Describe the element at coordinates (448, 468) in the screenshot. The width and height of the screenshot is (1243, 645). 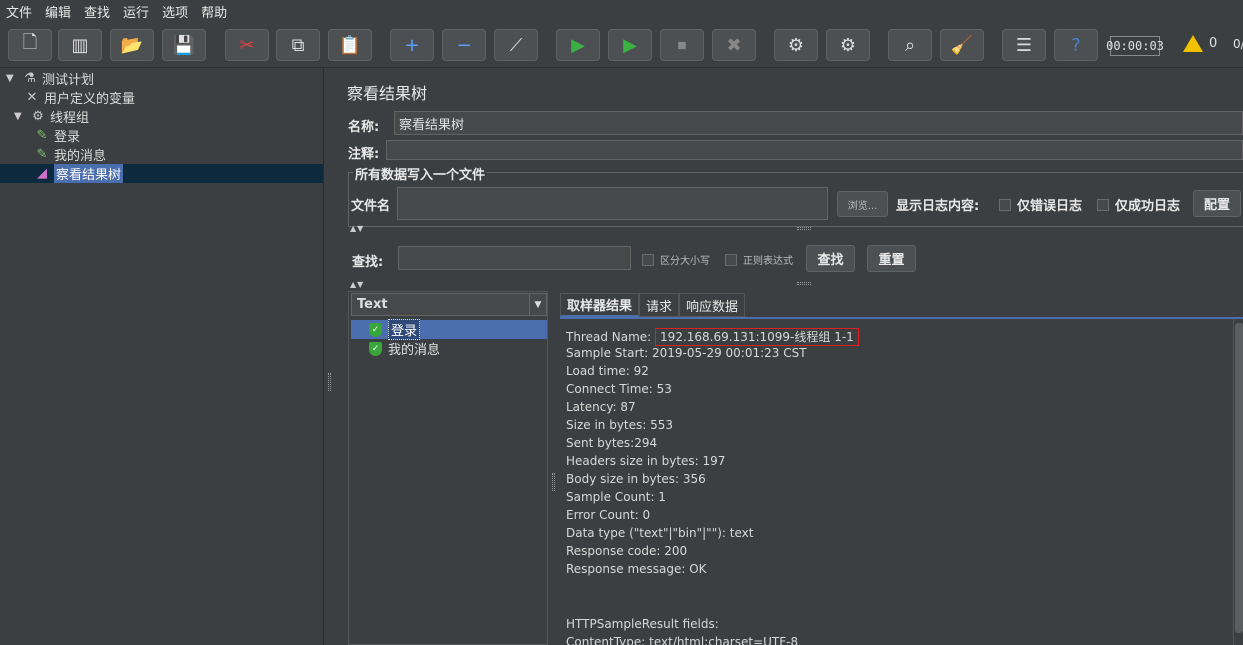
I see `sample-list-pane: Text ▼ ✓ 登录 ✓ 我的消息` at that location.